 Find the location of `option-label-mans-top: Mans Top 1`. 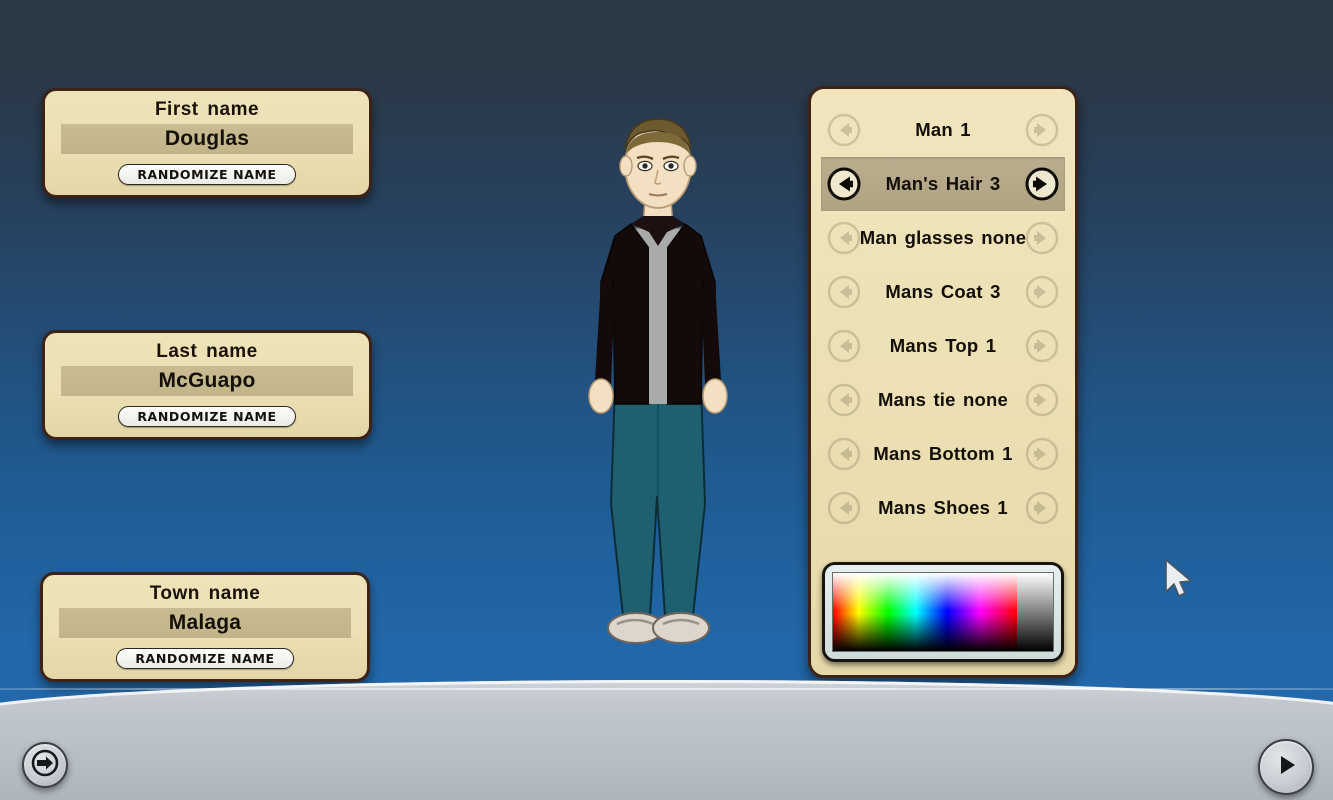

option-label-mans-top: Mans Top 1 is located at coordinates (943, 345).